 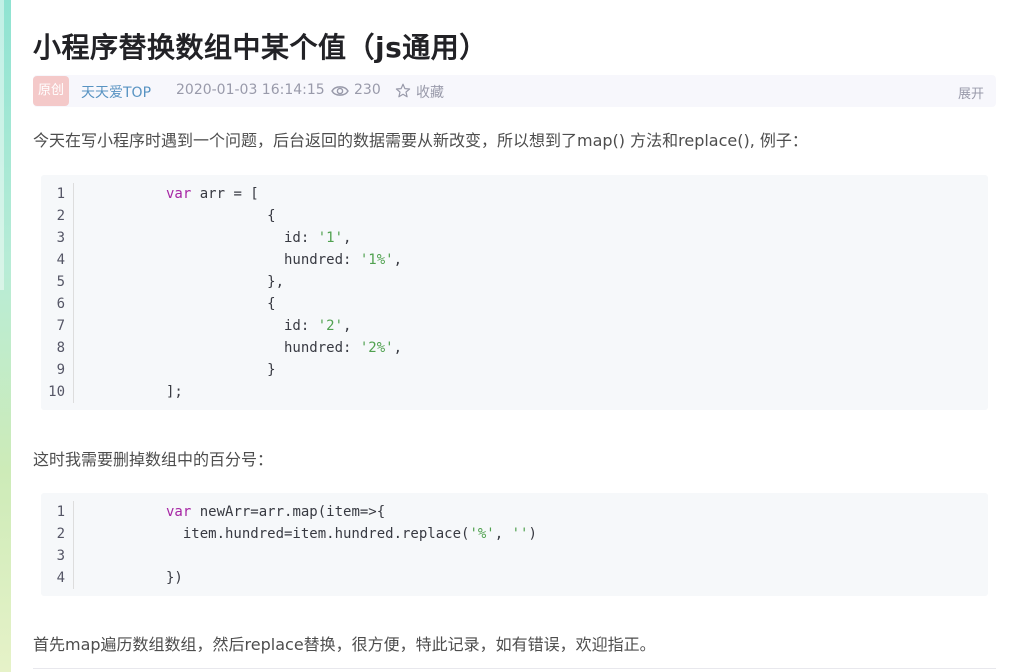 I want to click on code-string: '', so click(x=520, y=534).